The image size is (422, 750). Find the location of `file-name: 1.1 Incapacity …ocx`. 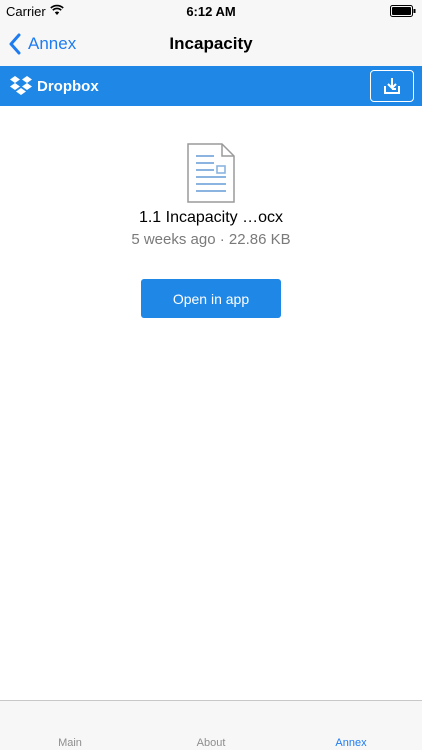

file-name: 1.1 Incapacity …ocx is located at coordinates (211, 217).